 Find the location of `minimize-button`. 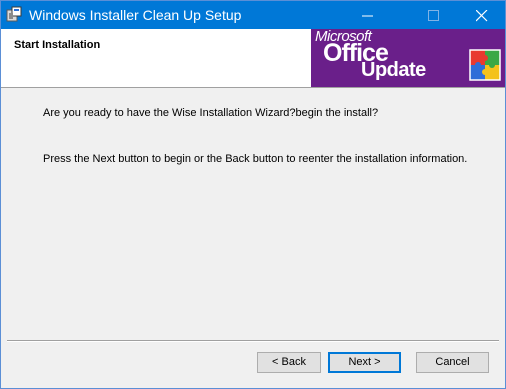

minimize-button is located at coordinates (368, 15).